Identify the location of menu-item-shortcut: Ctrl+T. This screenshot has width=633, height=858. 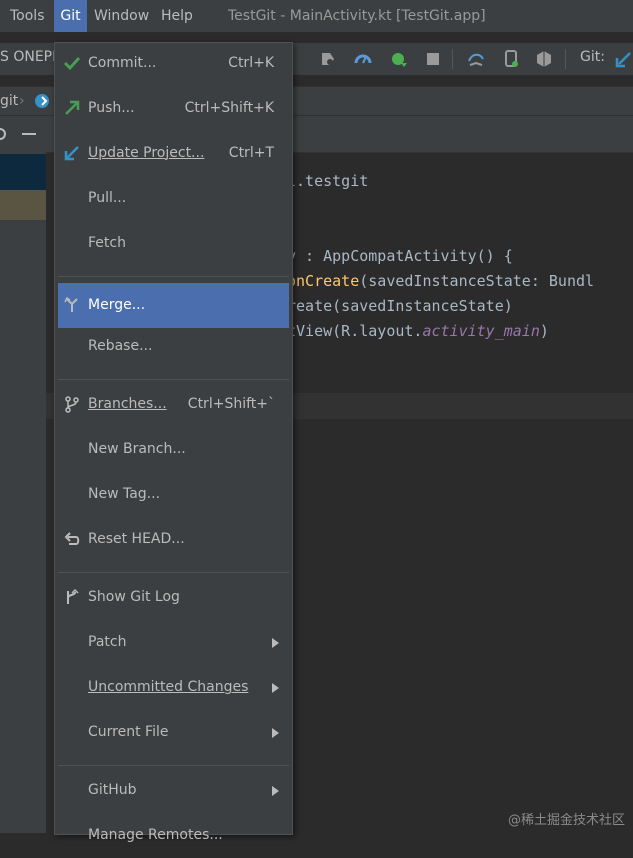
(251, 153).